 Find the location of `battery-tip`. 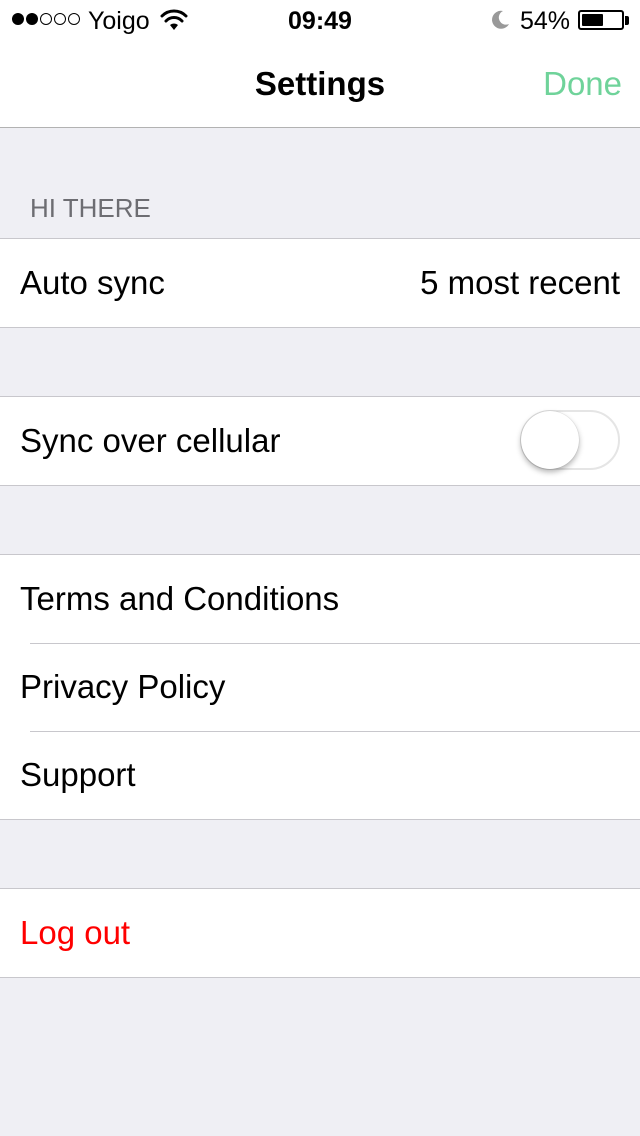

battery-tip is located at coordinates (627, 20).